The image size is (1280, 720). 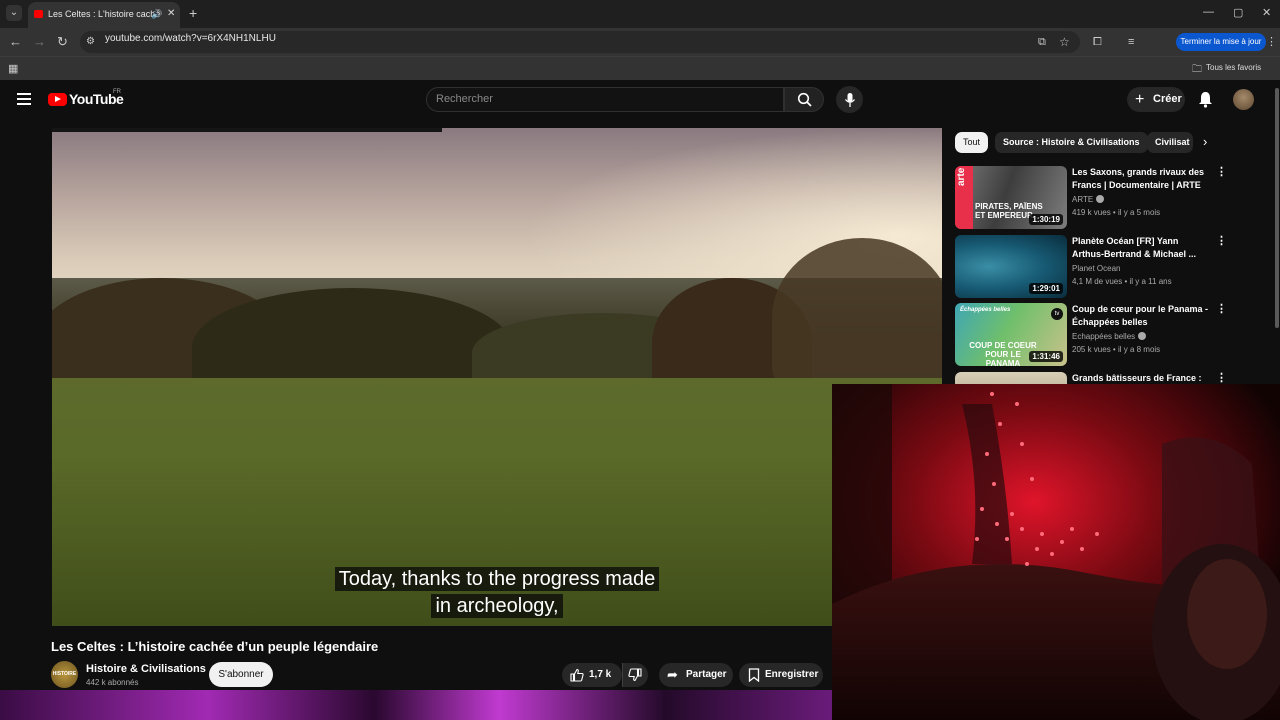 I want to click on voice-search-button, so click(x=849, y=99).